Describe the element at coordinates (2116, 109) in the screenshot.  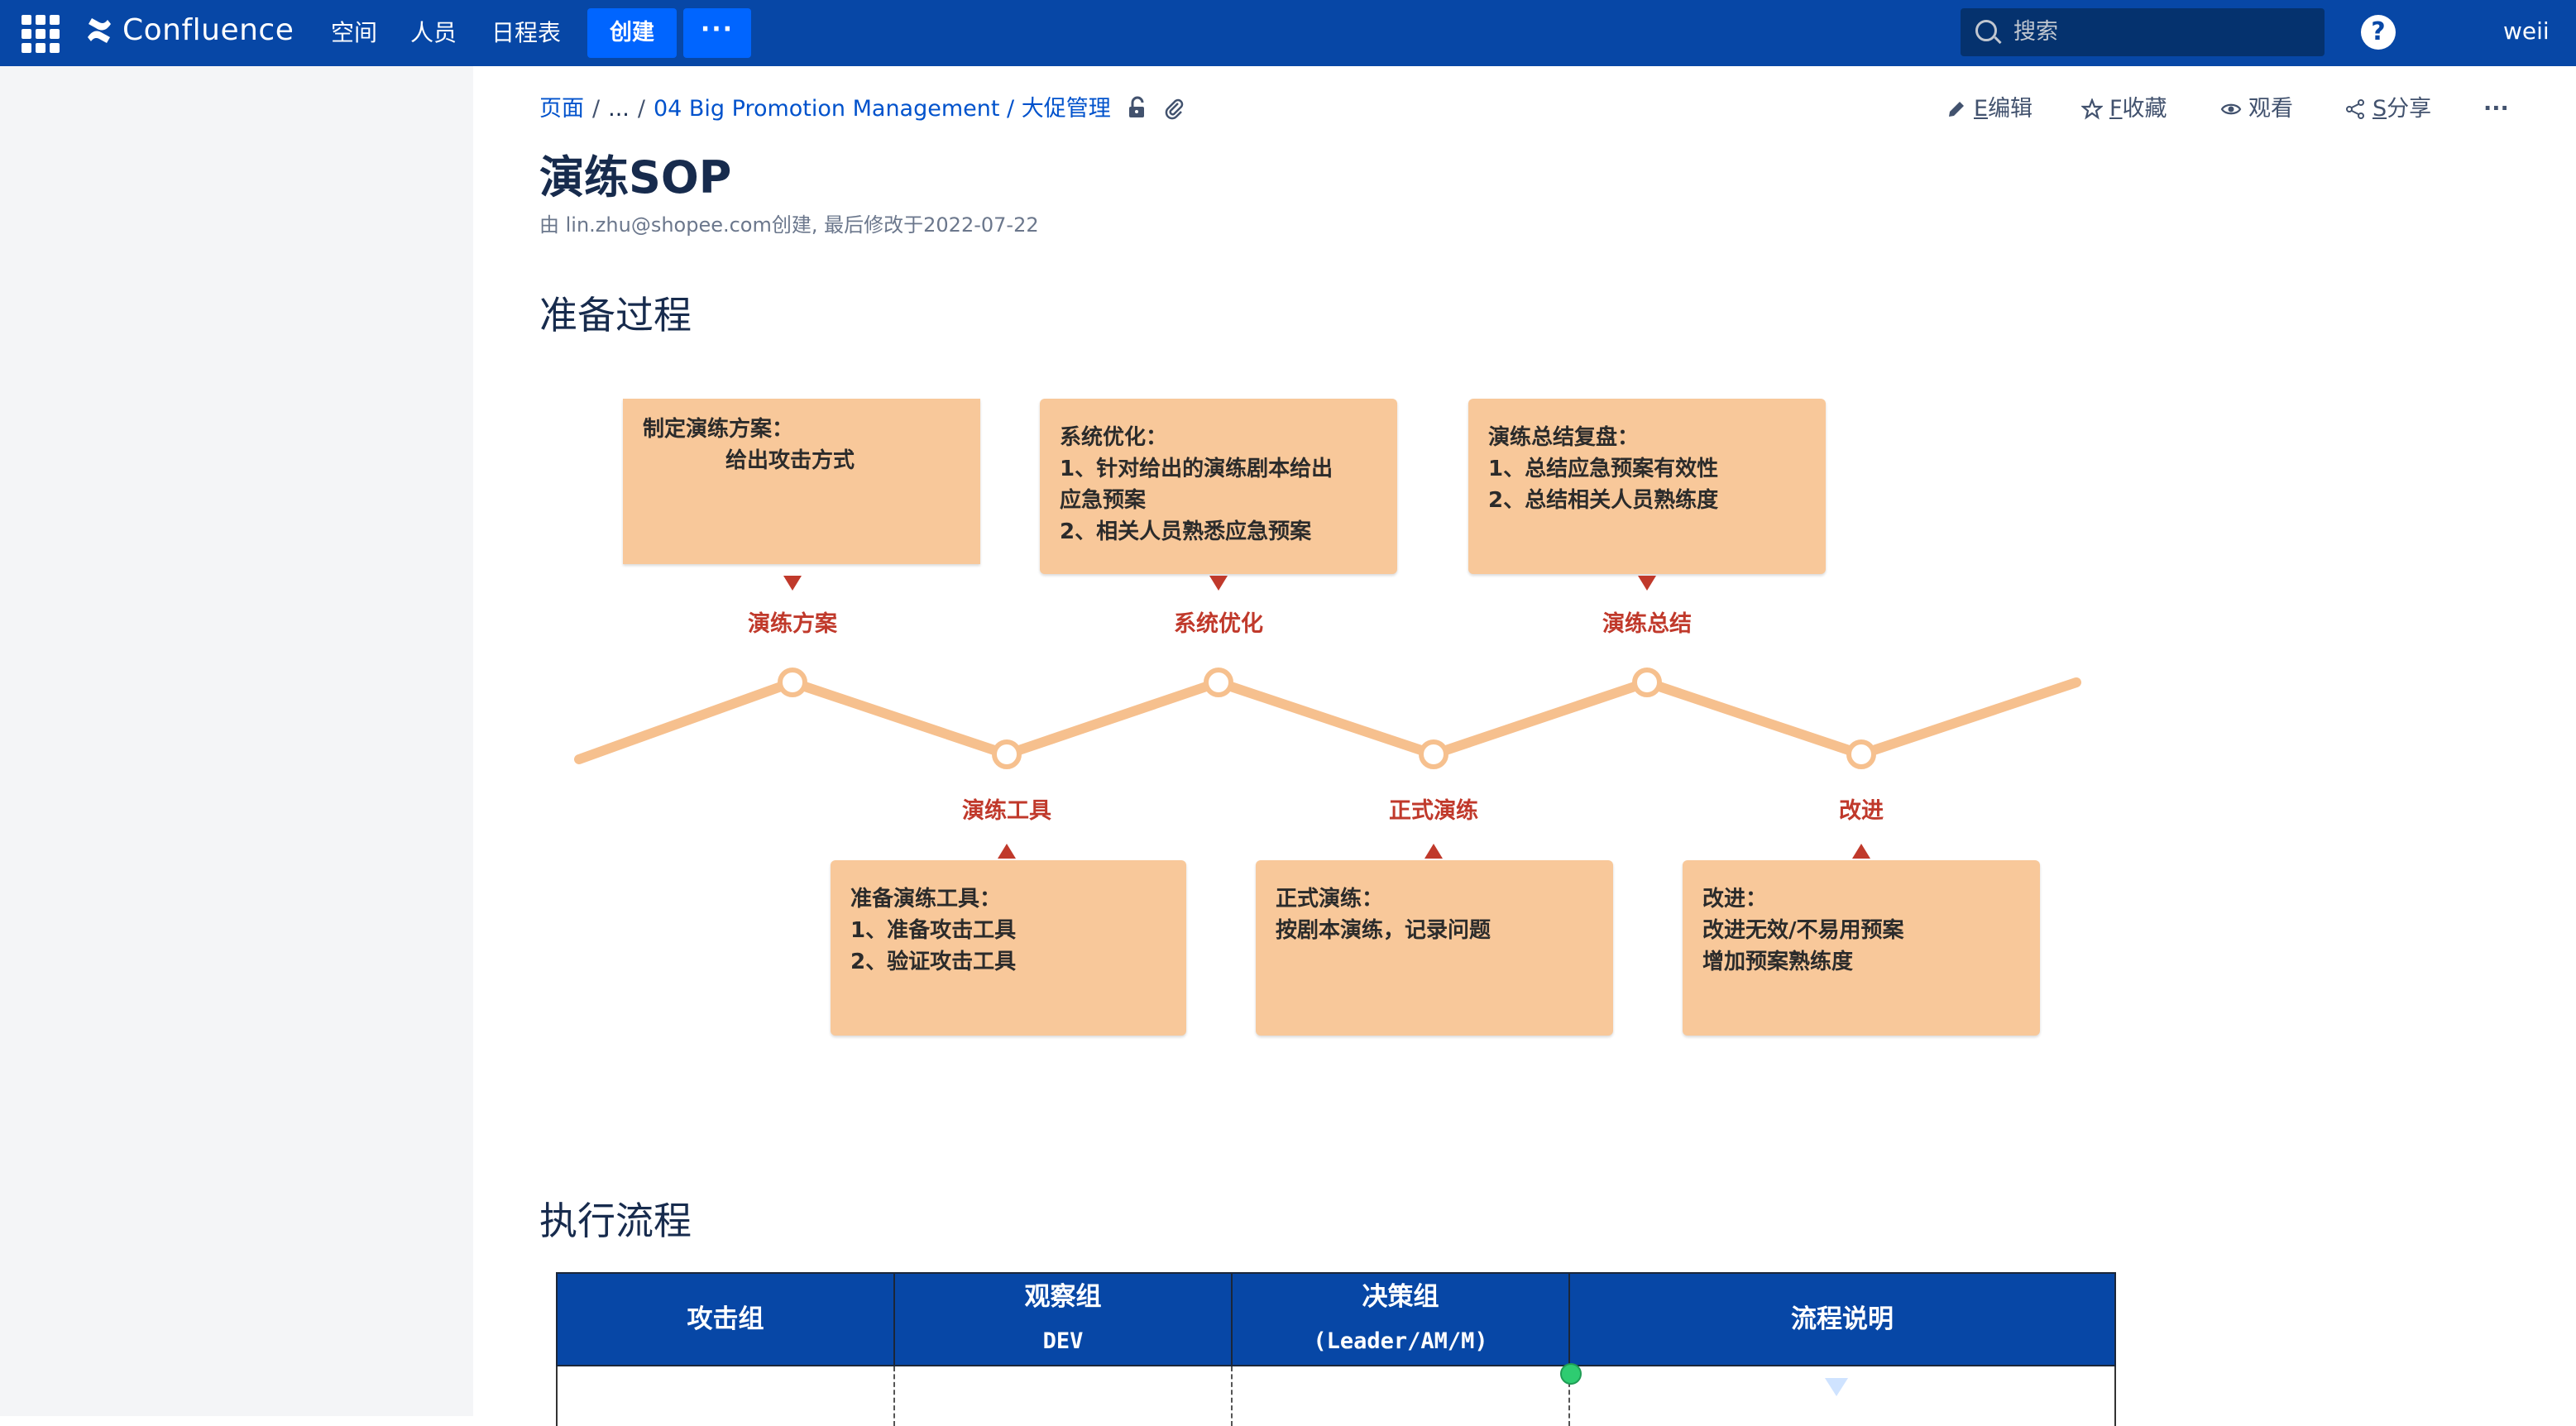
I see `favourite-shortcut-key: F` at that location.